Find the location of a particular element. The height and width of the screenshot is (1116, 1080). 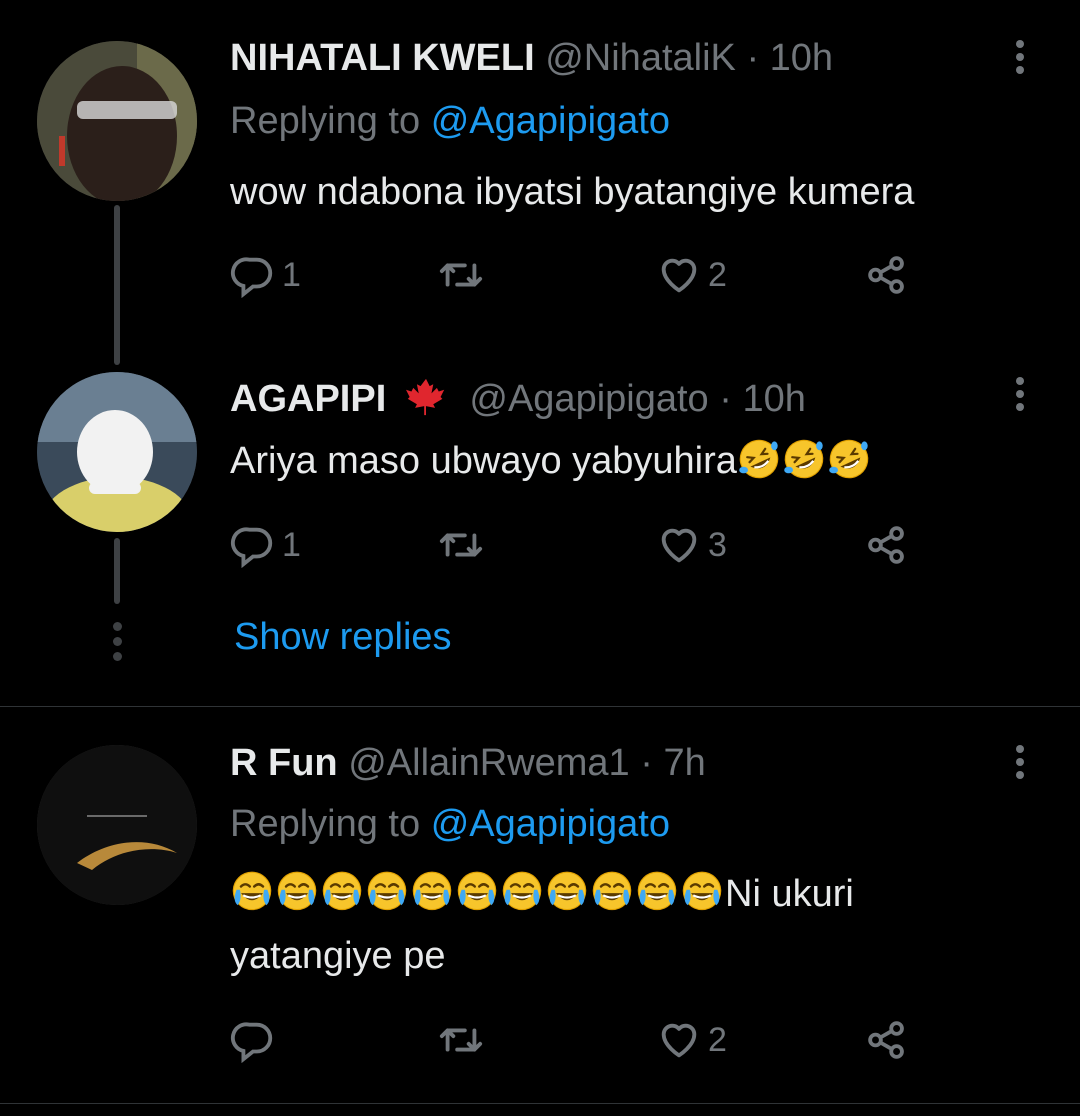

tweet-actions: 1 3 is located at coordinates (580, 545).